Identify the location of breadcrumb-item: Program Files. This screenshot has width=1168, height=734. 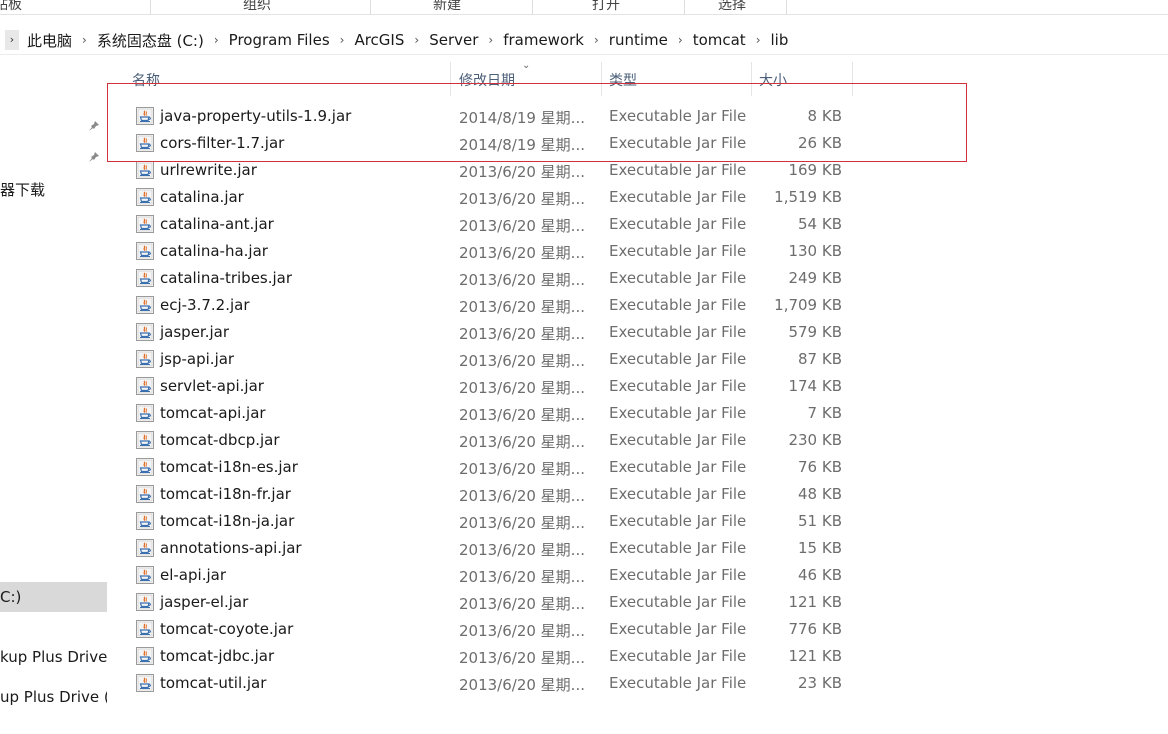
(279, 40).